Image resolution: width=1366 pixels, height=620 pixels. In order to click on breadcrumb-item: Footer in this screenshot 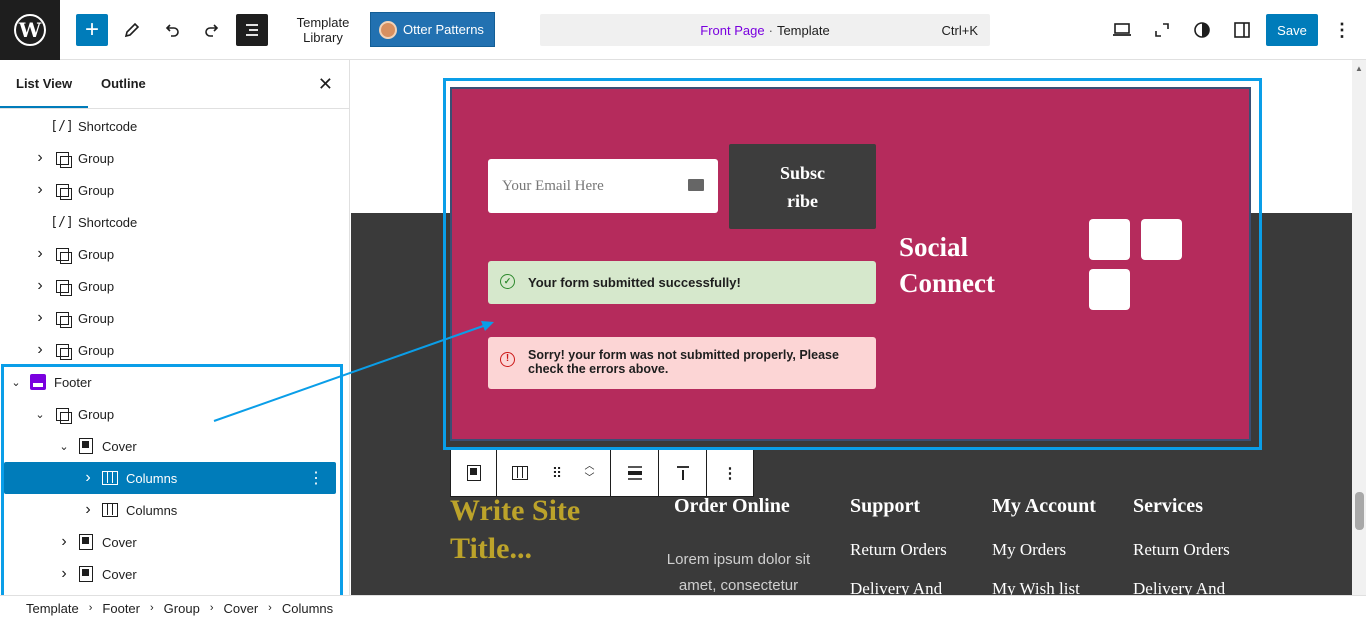, I will do `click(121, 608)`.